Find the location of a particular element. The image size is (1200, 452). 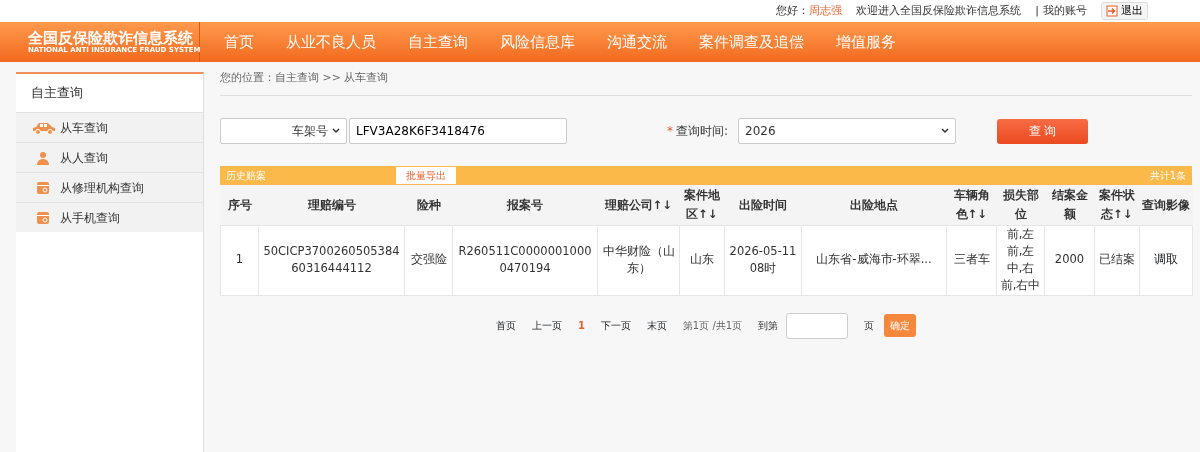

table-cell: 交强险 is located at coordinates (428, 260).